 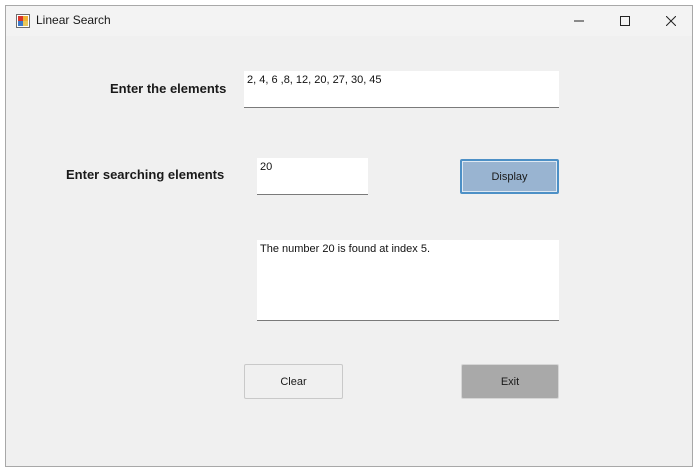 What do you see at coordinates (408, 280) in the screenshot?
I see `result-output: The number 20 is found at index 5.` at bounding box center [408, 280].